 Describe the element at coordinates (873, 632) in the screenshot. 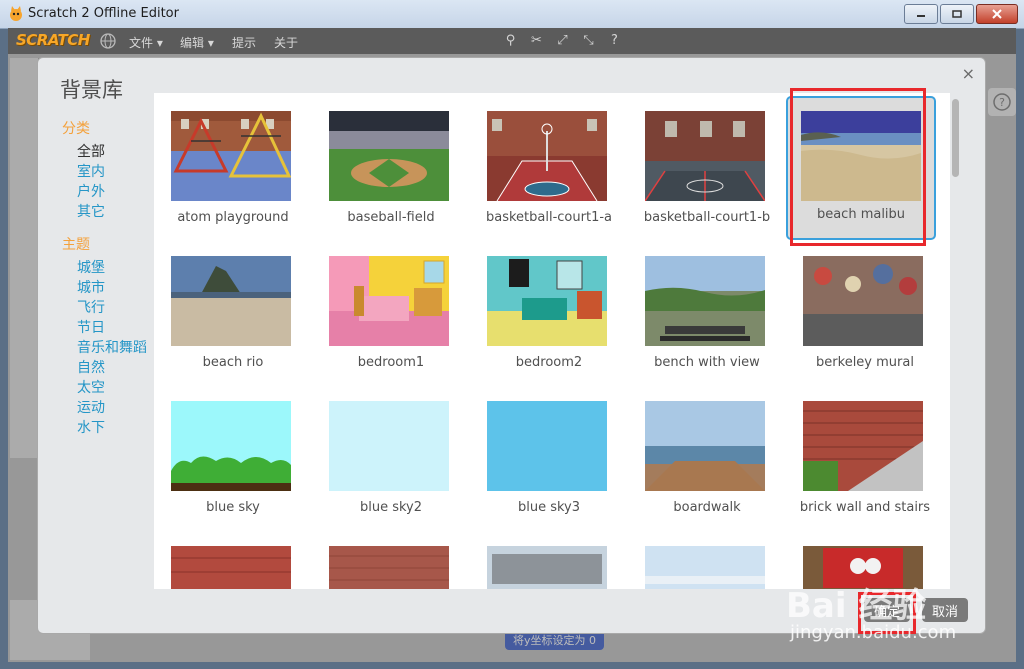

I see `watermark-url: jingyan.baidu.com` at that location.